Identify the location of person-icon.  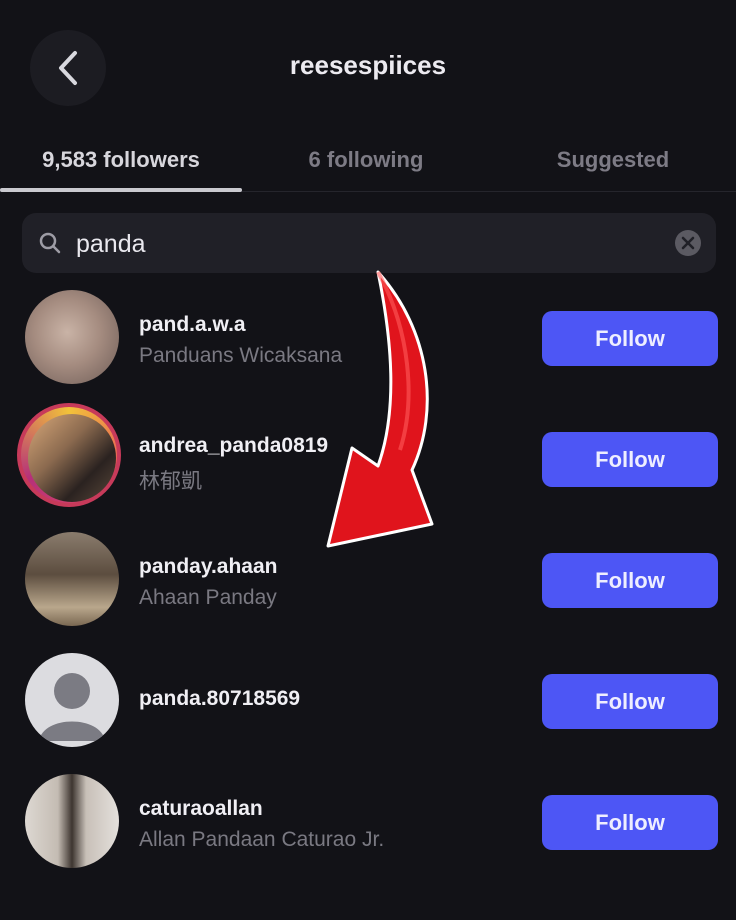
(72, 707).